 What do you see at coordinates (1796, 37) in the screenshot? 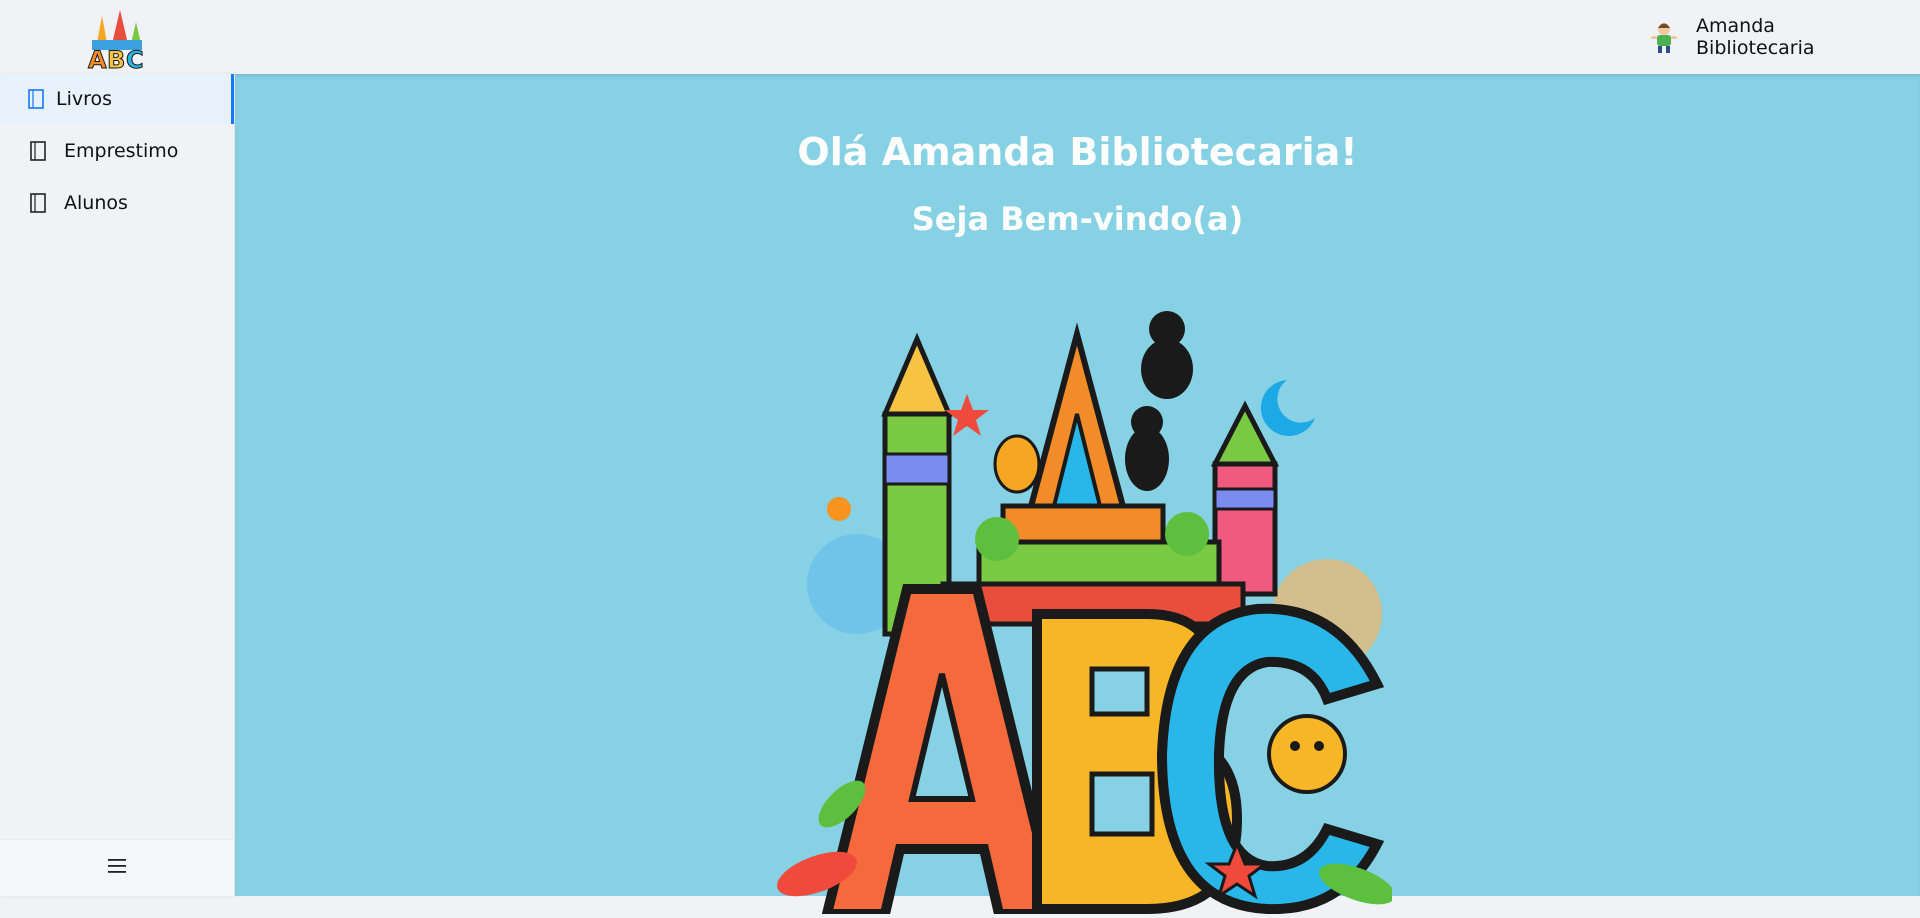
I see `user-name: Amanda Bibliotecaria` at bounding box center [1796, 37].